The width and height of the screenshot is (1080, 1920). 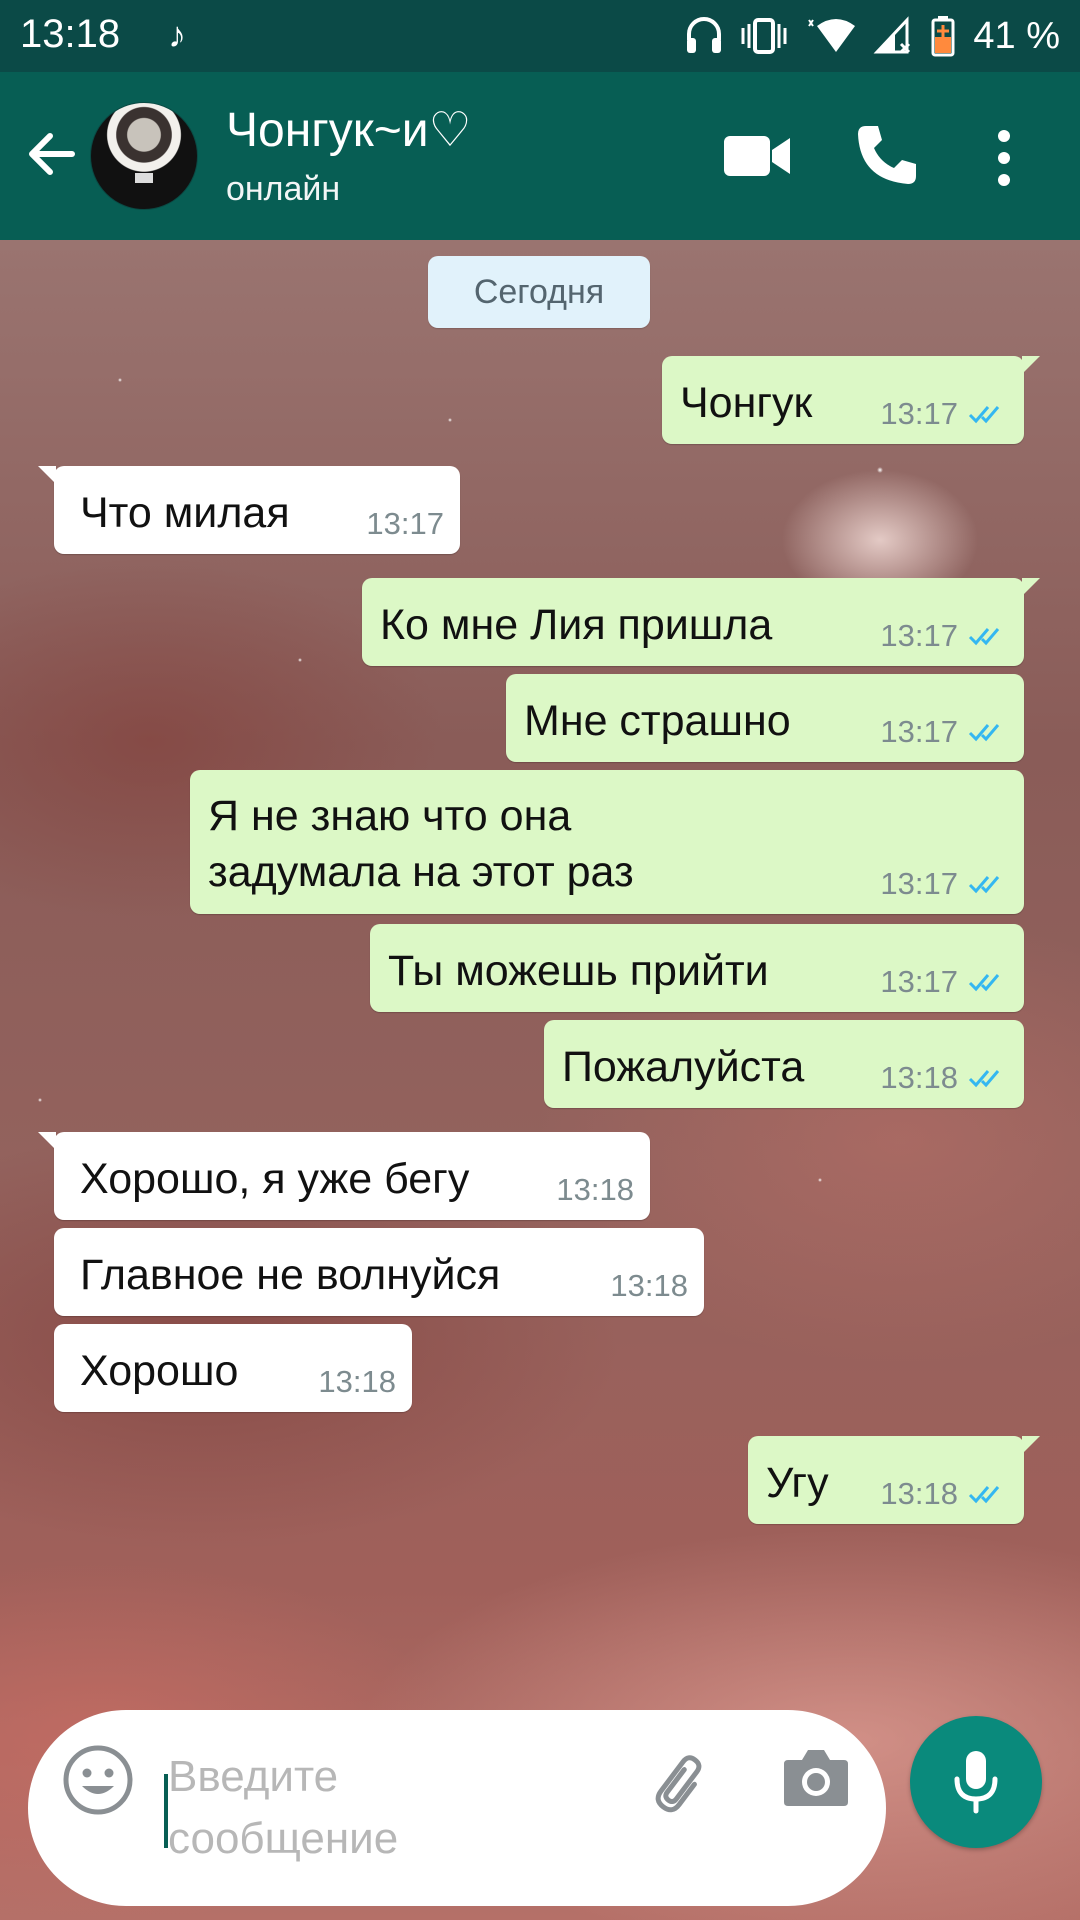 I want to click on message-text: Чонгук, so click(x=746, y=403).